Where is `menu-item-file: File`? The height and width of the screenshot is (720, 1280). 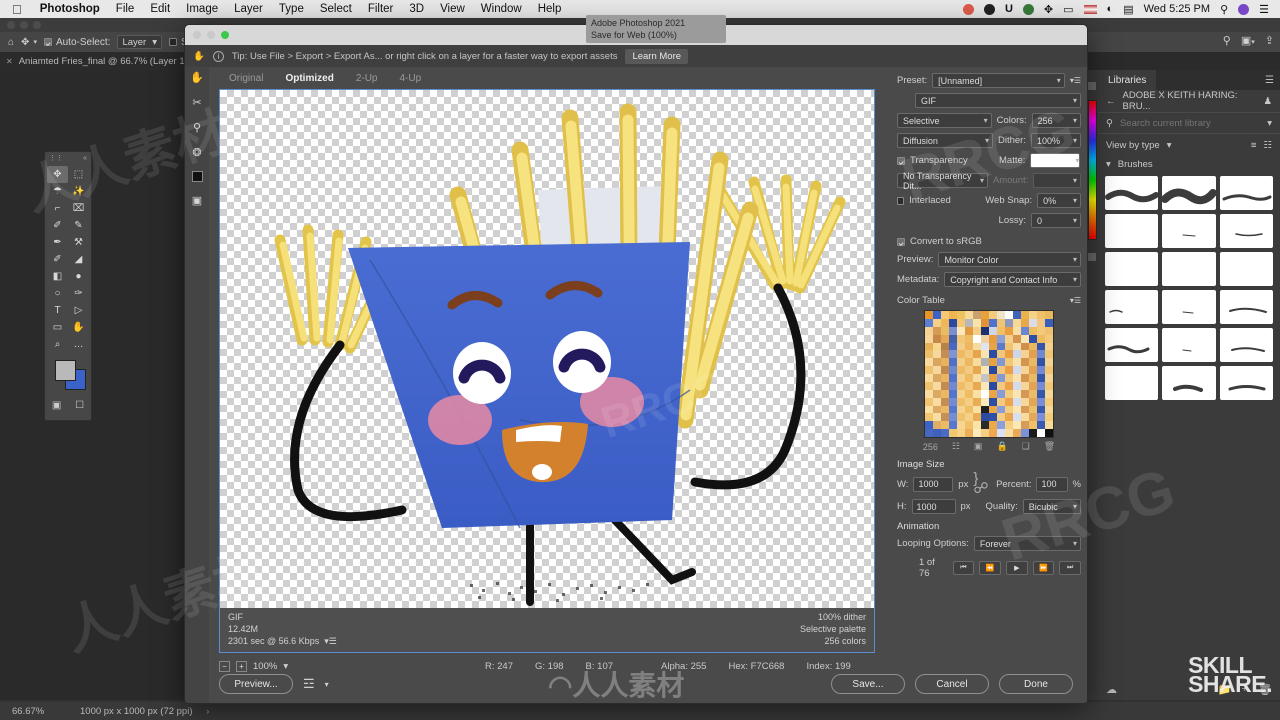 menu-item-file: File is located at coordinates (125, 9).